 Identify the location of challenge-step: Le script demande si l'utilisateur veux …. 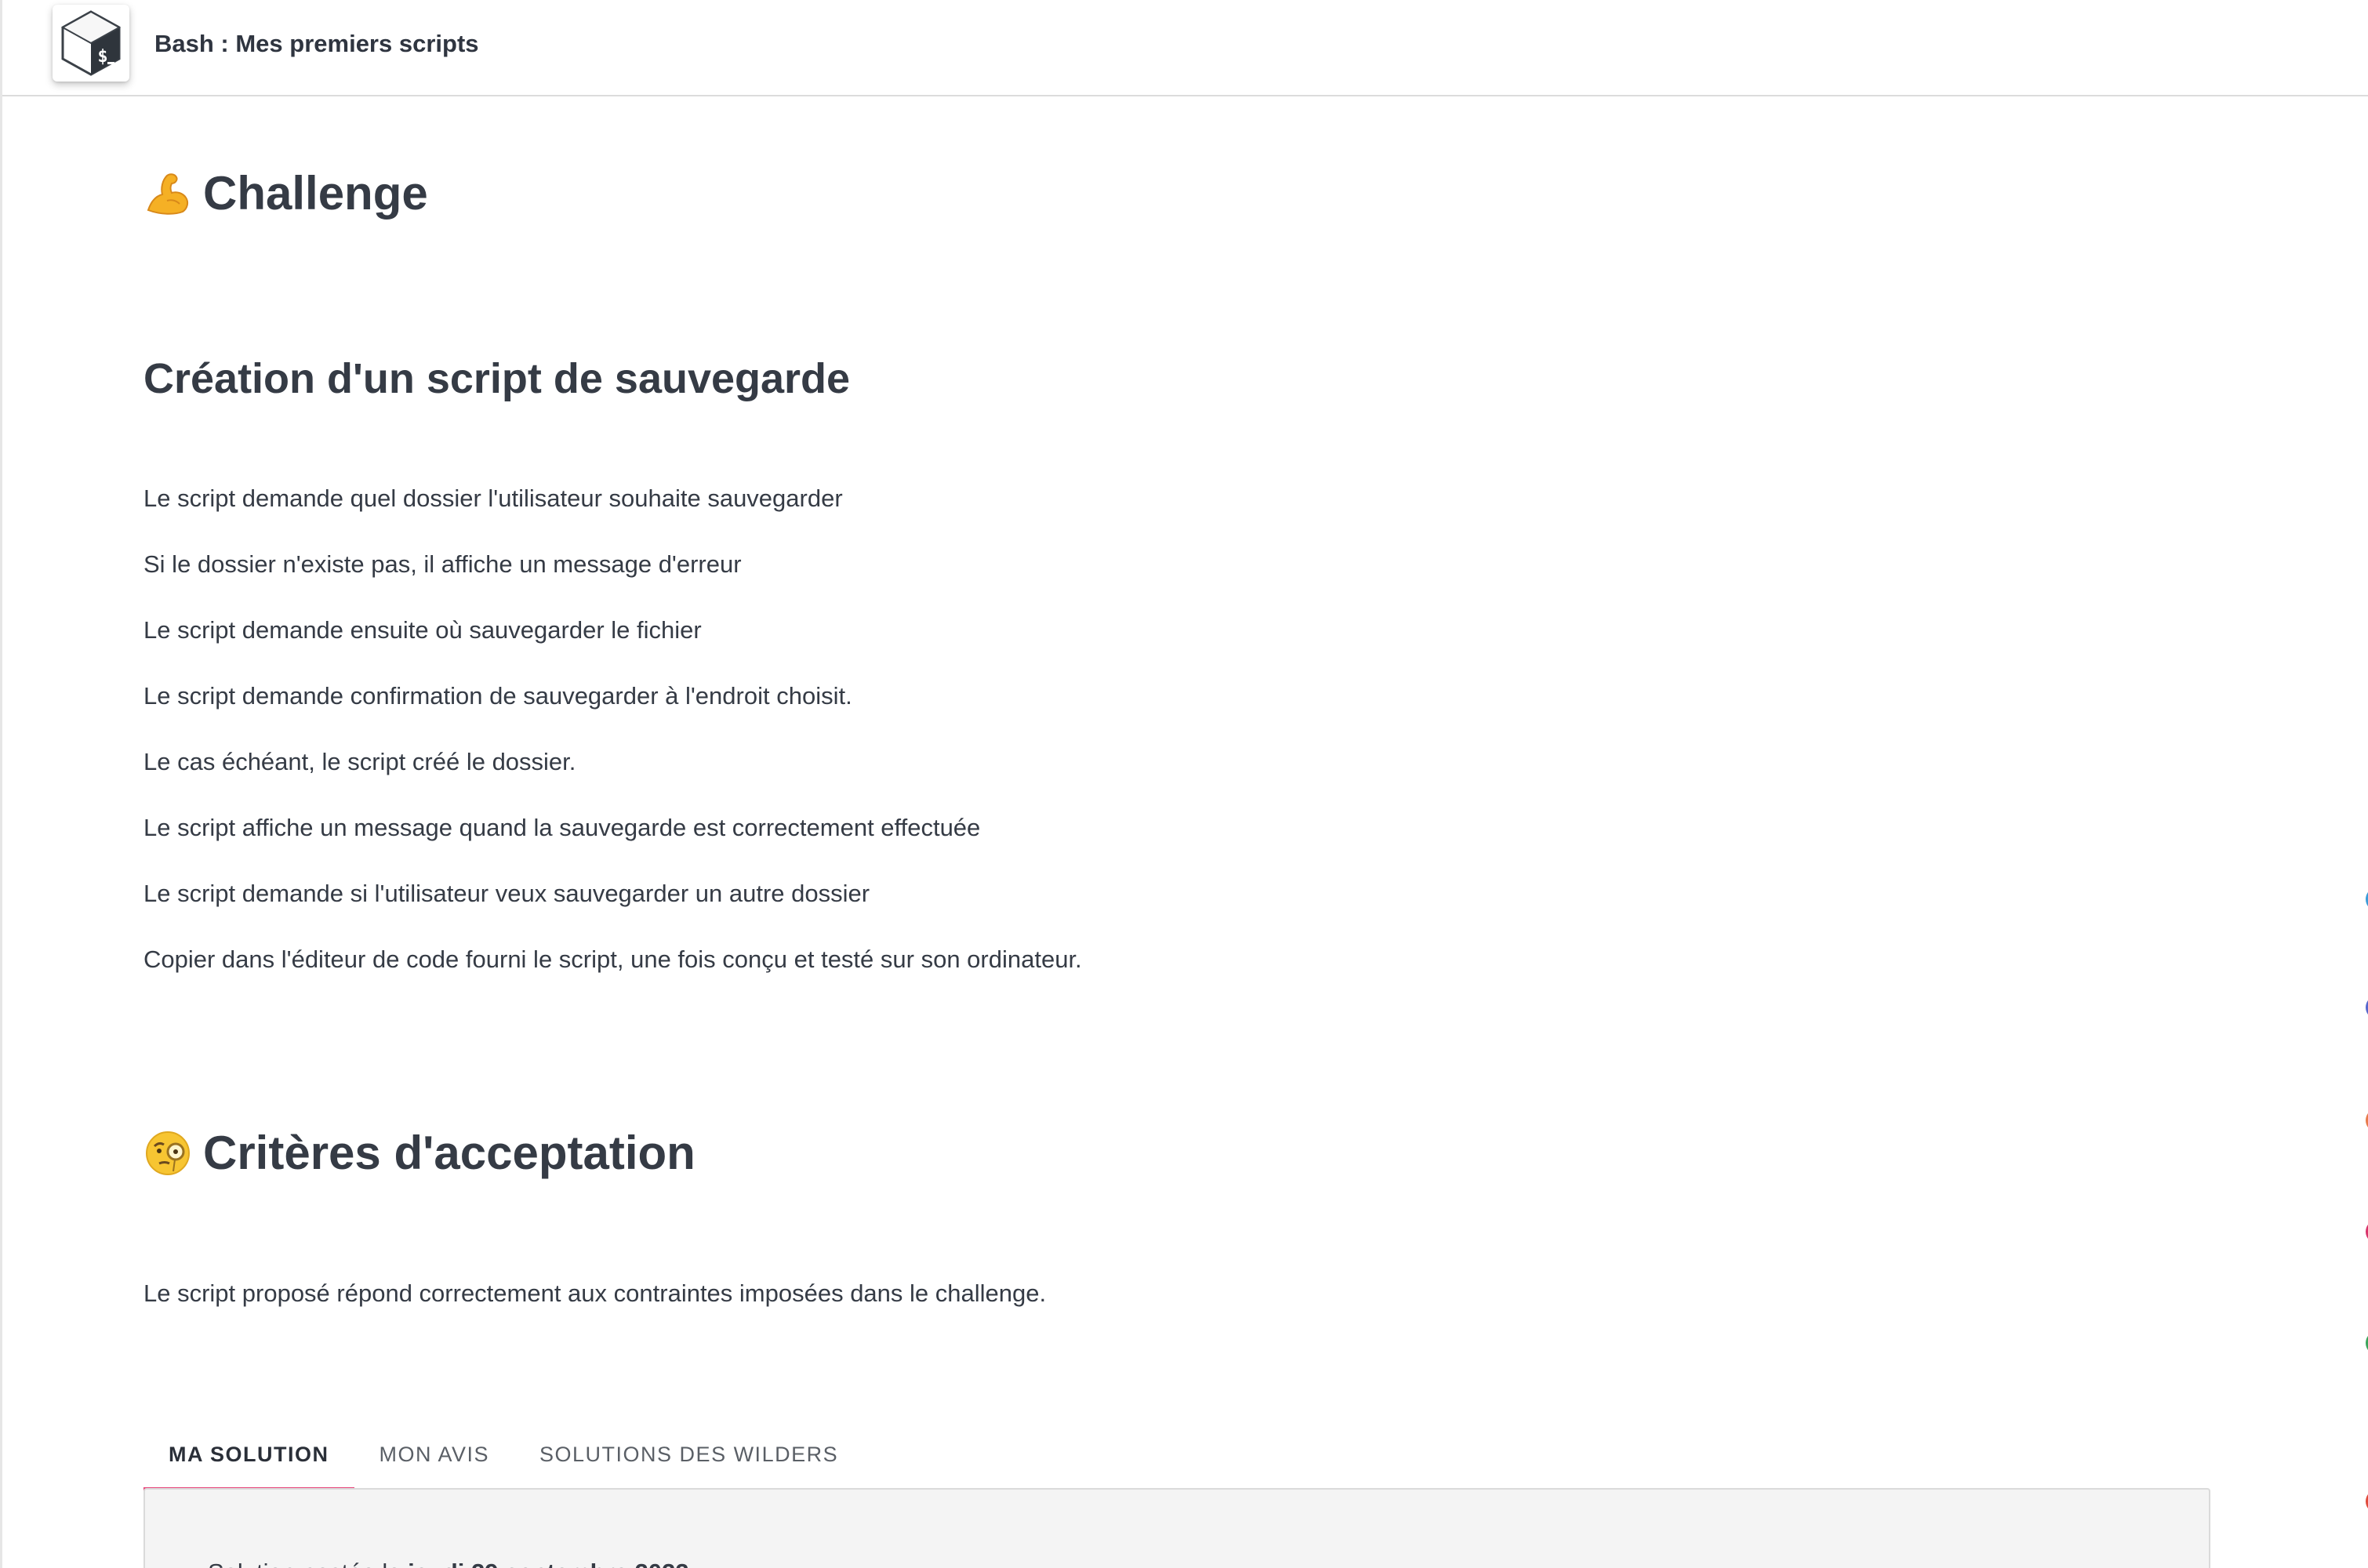
(506, 893).